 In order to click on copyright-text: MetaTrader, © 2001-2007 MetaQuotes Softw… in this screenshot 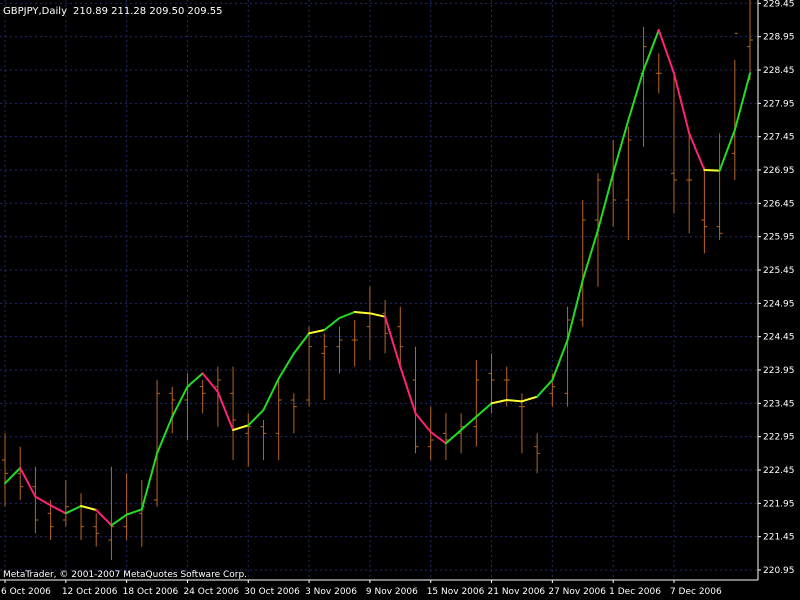, I will do `click(125, 575)`.